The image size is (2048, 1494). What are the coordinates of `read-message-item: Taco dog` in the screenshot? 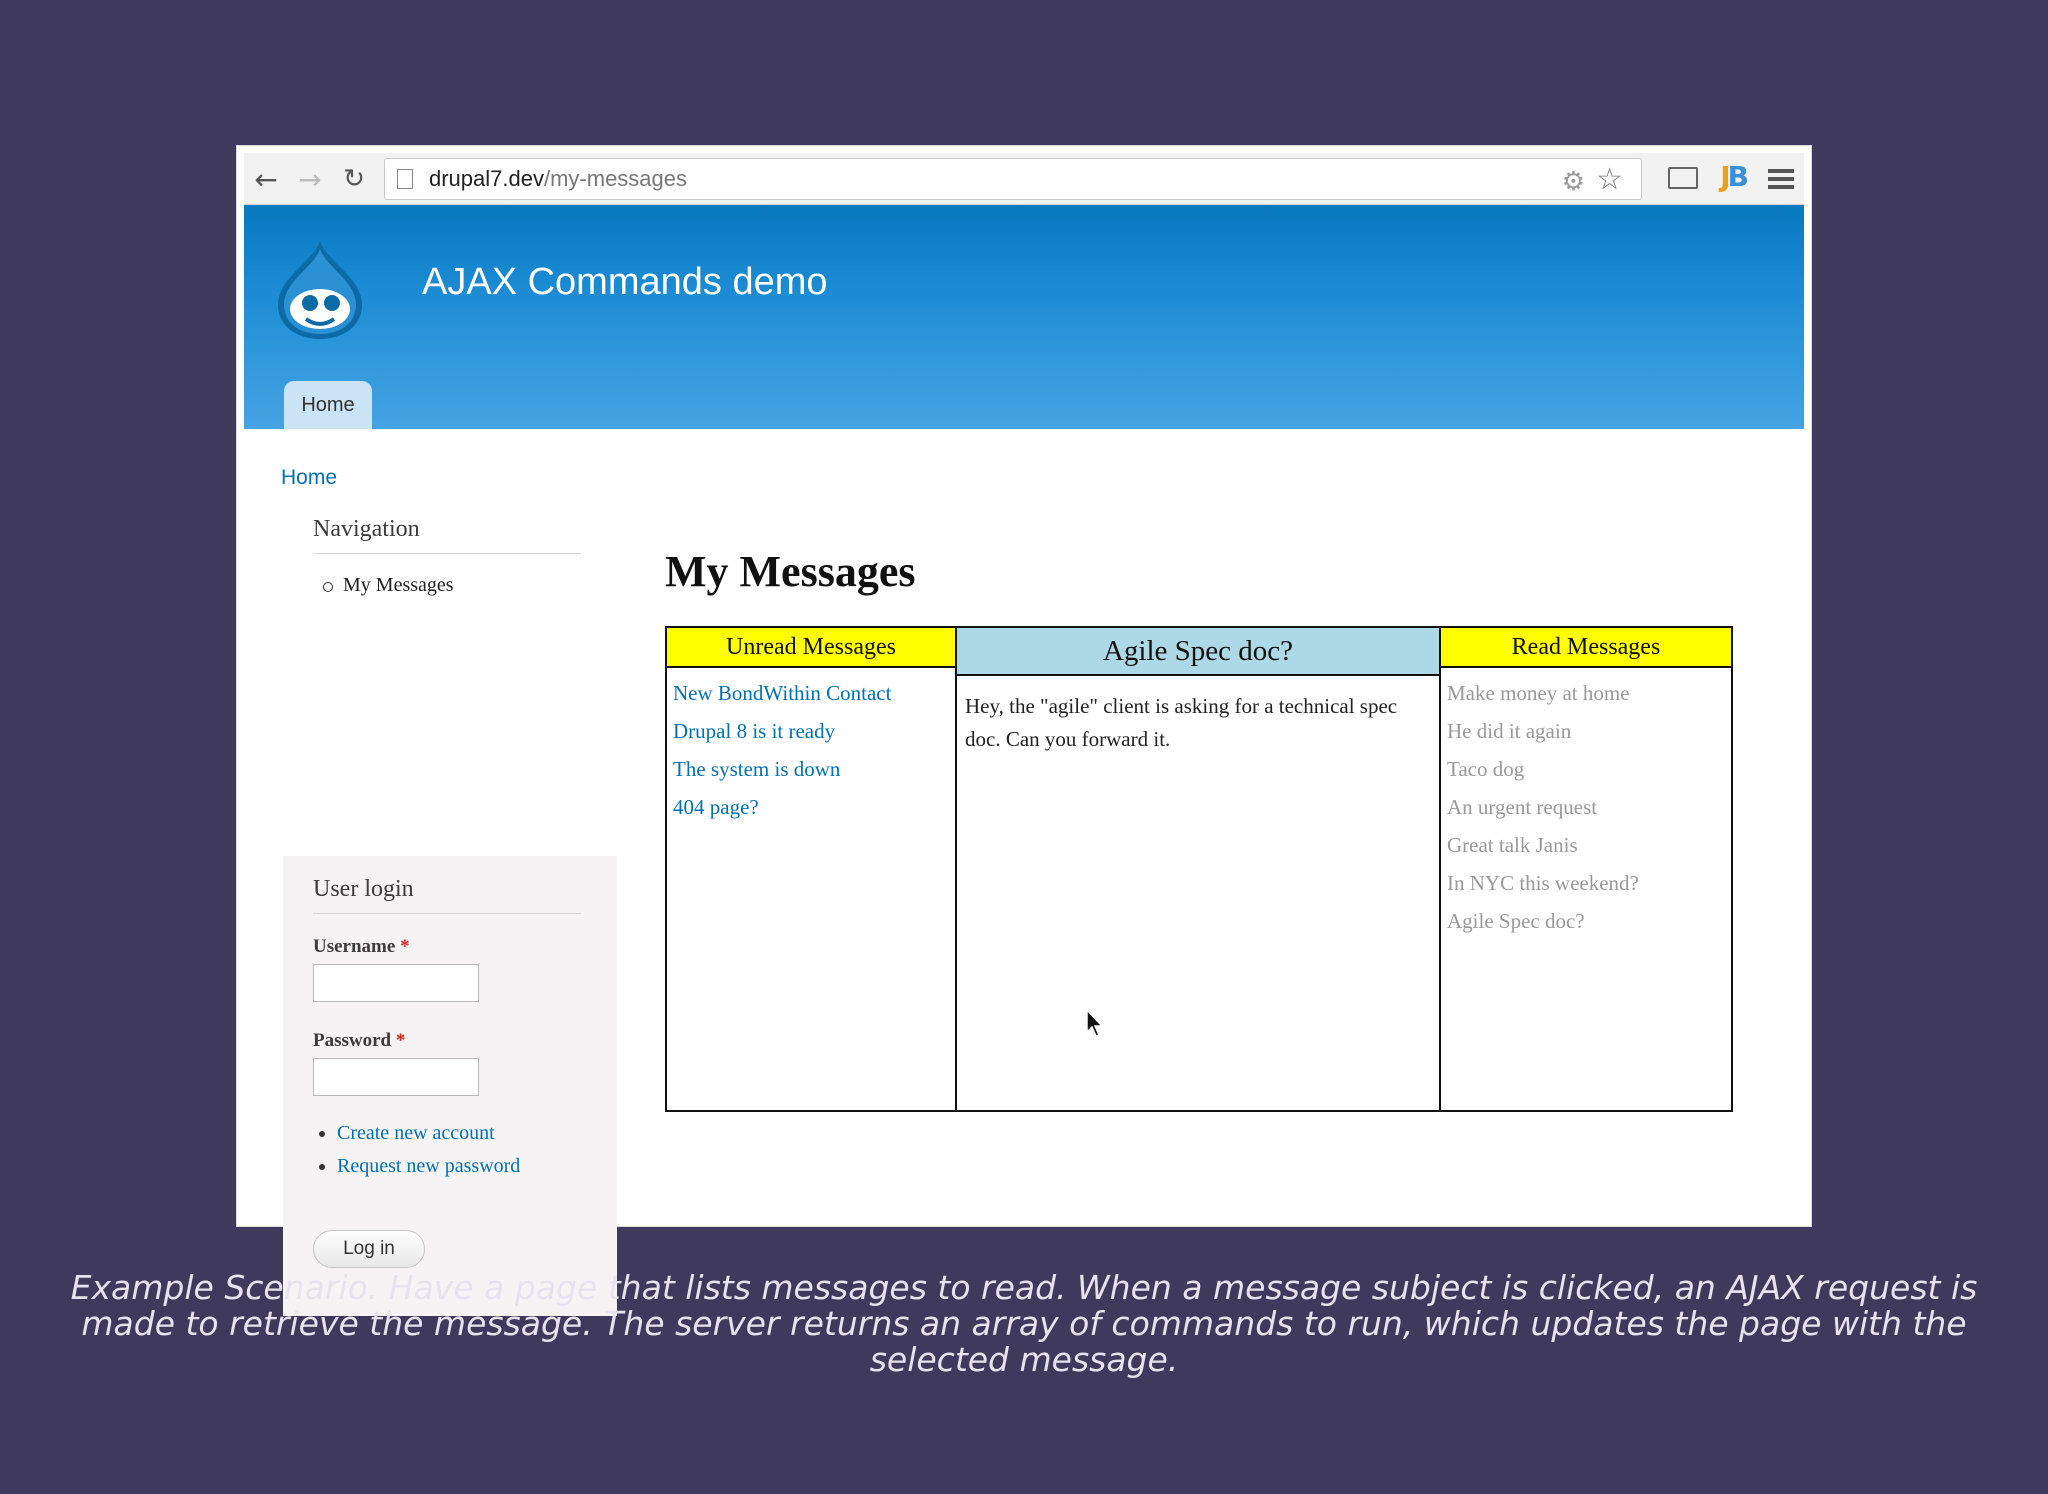 It's located at (1589, 769).